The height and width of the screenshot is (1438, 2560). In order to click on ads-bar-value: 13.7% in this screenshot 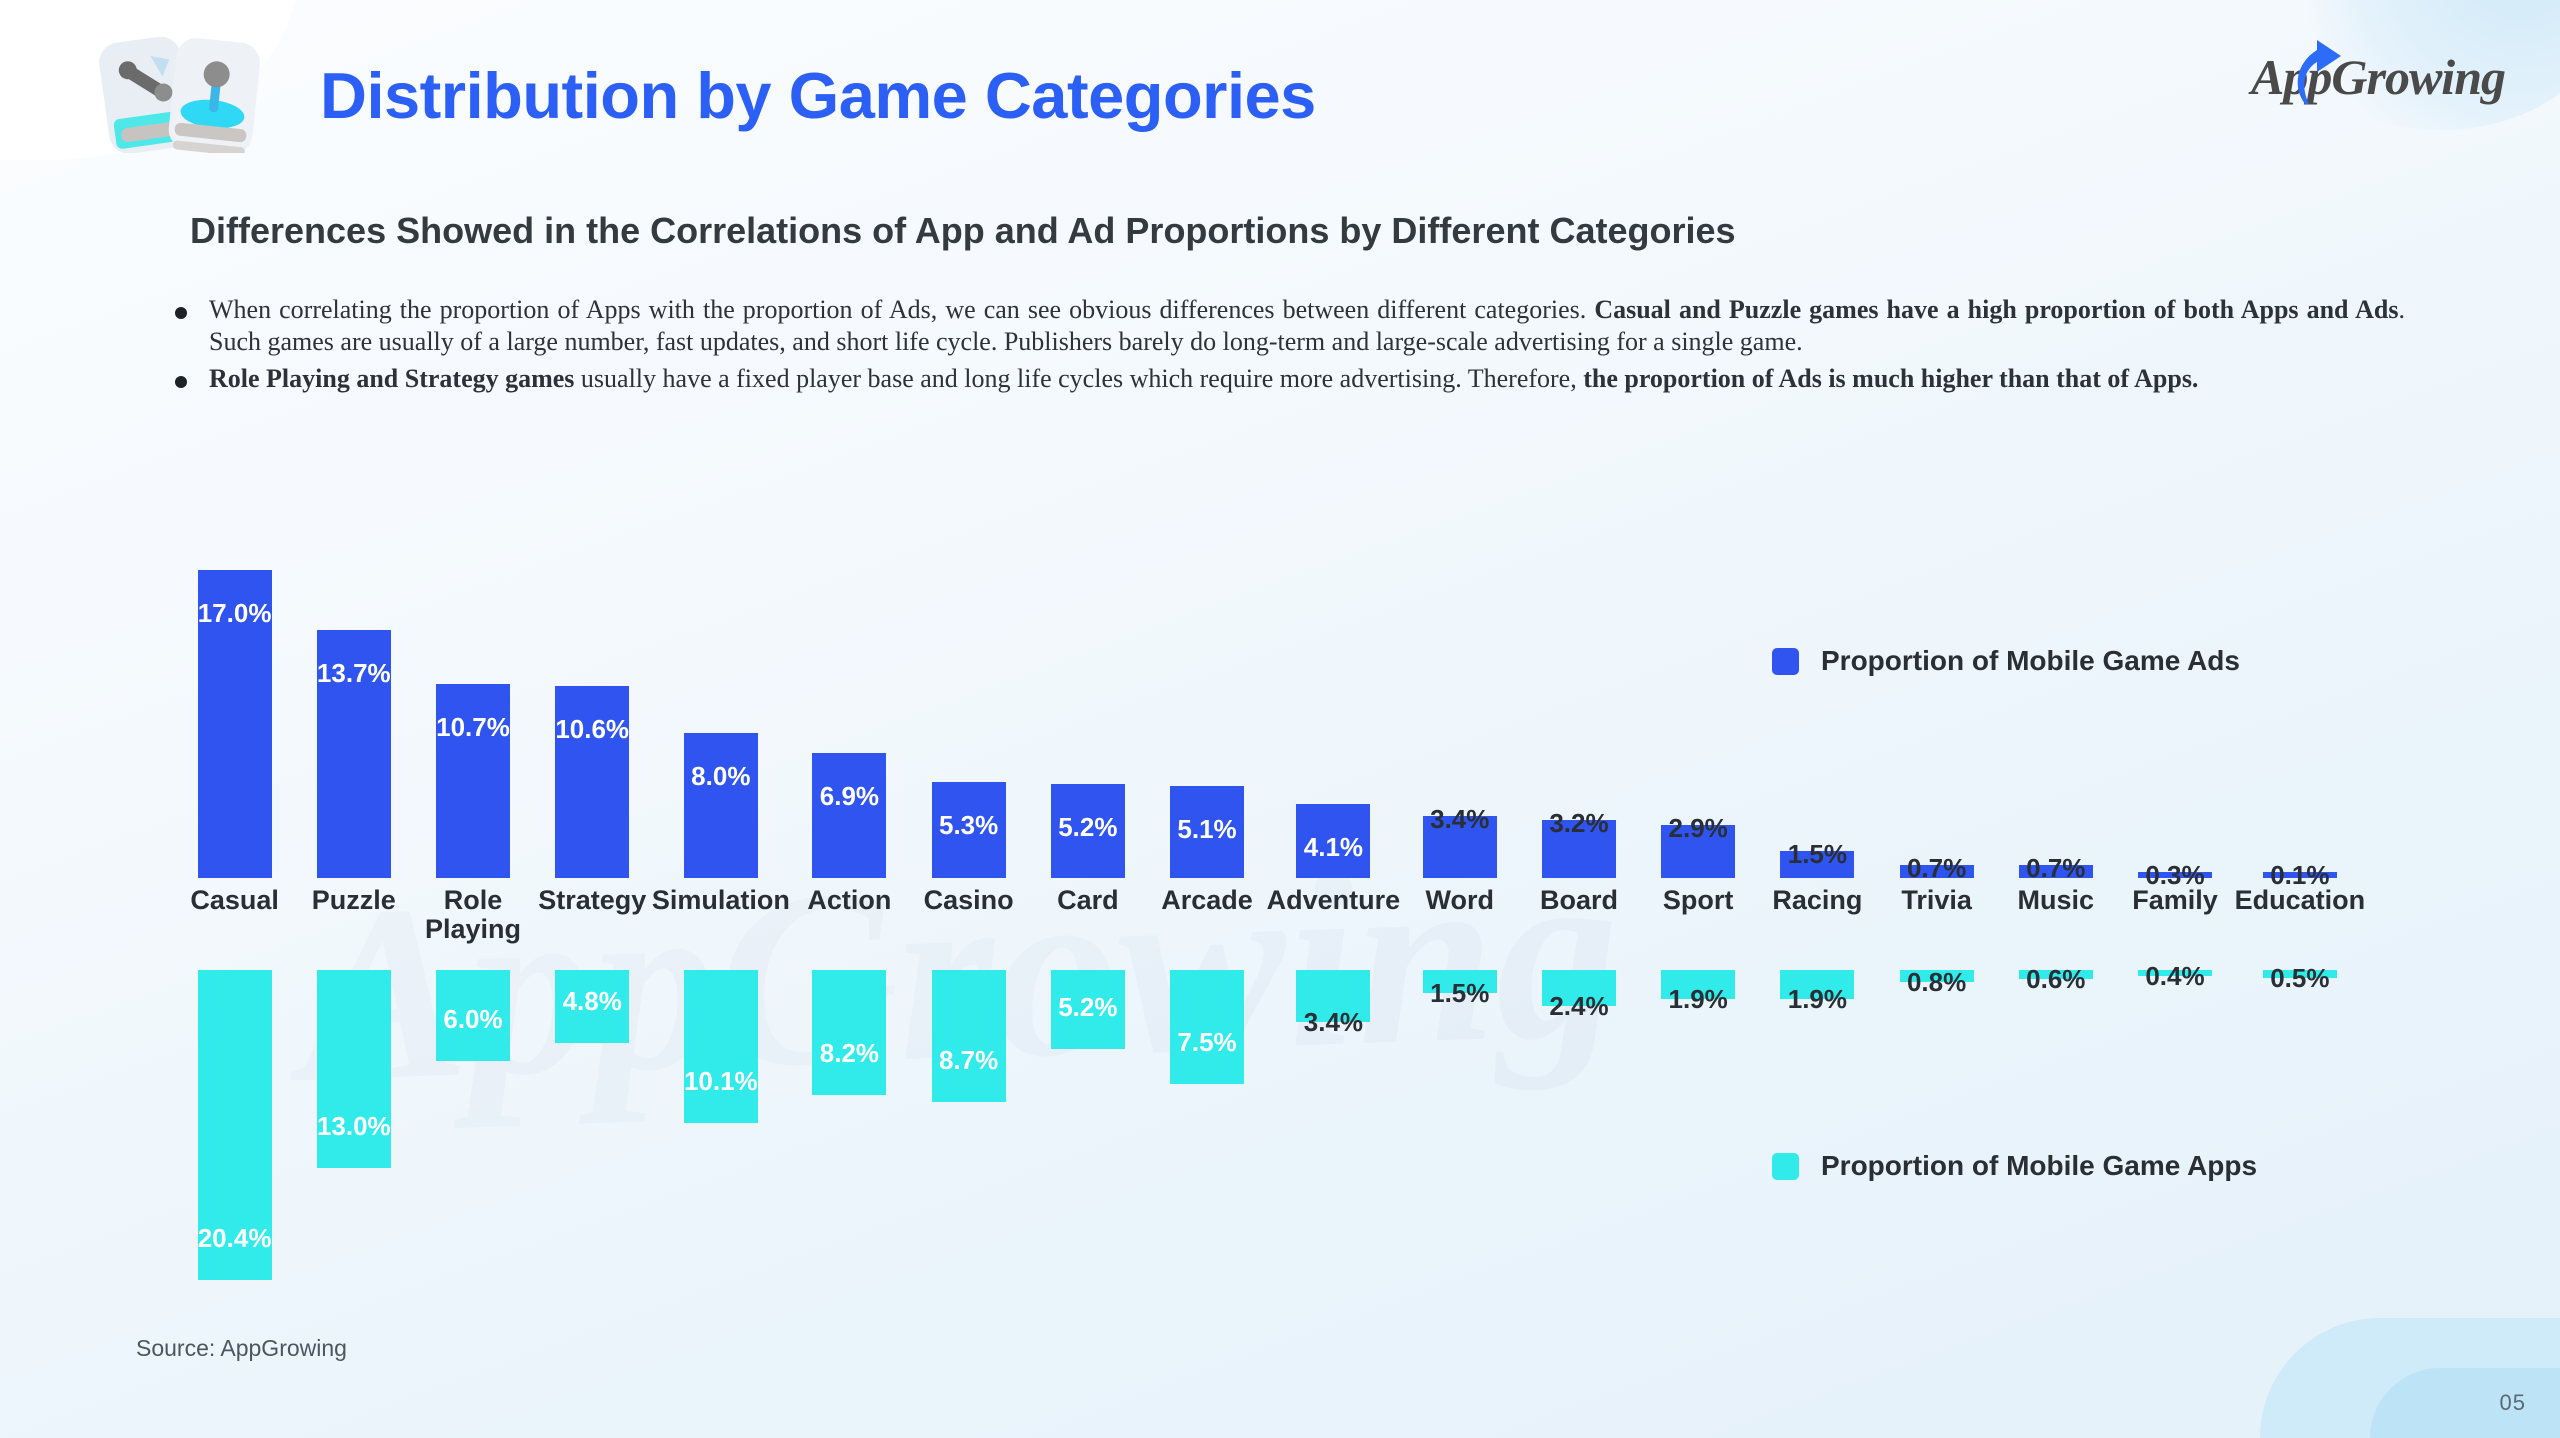, I will do `click(353, 672)`.